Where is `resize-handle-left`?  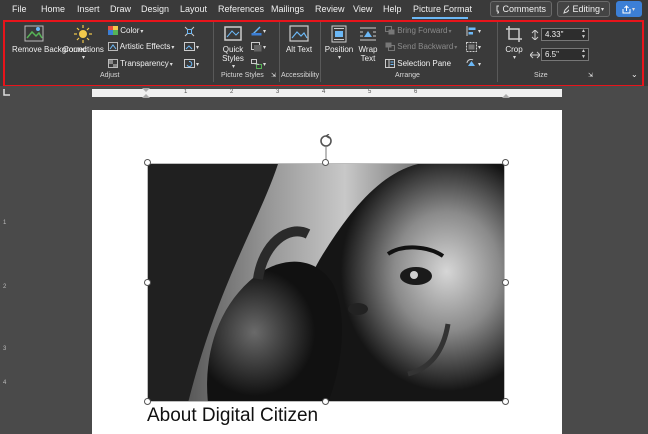 resize-handle-left is located at coordinates (147, 282).